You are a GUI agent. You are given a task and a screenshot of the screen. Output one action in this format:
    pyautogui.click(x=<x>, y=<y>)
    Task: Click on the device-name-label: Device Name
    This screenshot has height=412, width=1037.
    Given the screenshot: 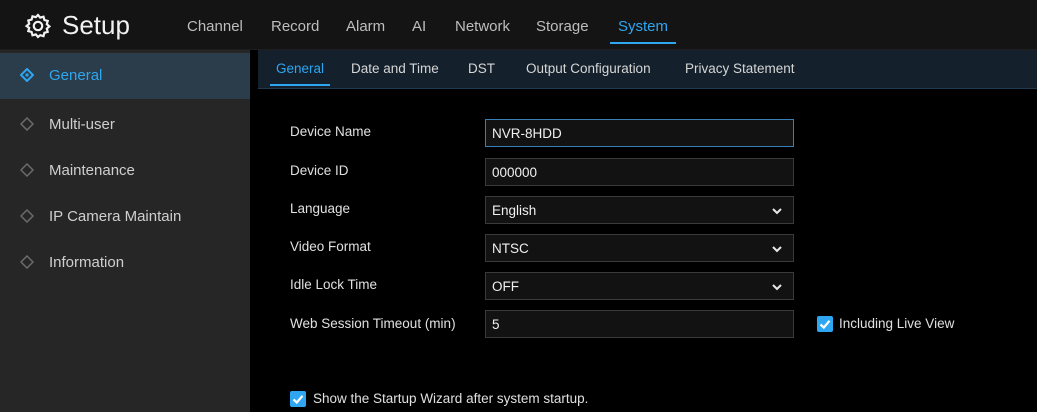 What is the action you would take?
    pyautogui.click(x=331, y=131)
    